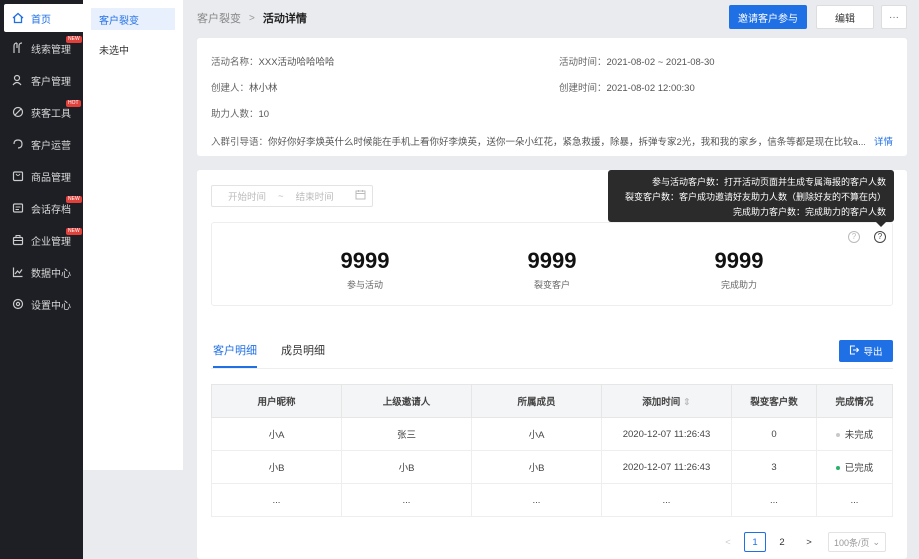  Describe the element at coordinates (755, 197) in the screenshot. I see `tooltip-line: 裂变客户数：客户成功邀请好友助力人数（删除好友的不算在内）` at that location.